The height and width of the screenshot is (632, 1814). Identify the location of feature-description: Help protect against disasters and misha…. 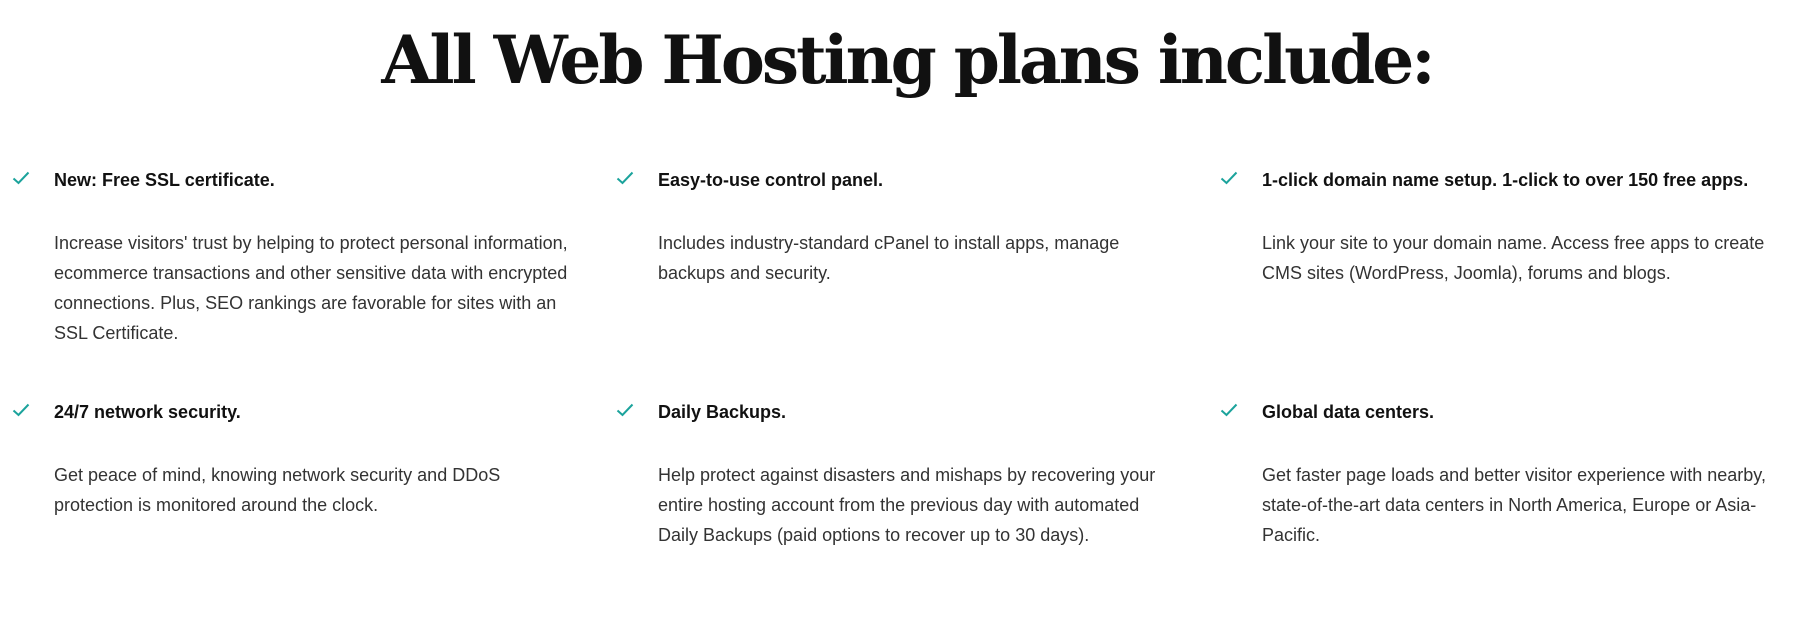
(907, 505).